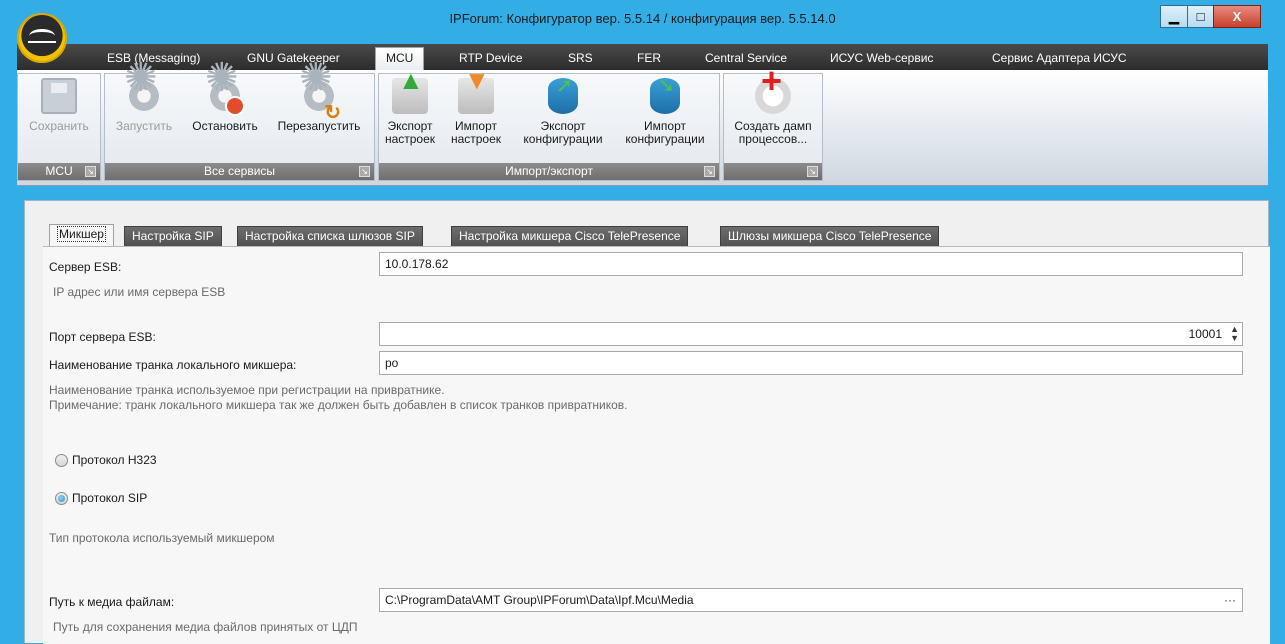 The width and height of the screenshot is (1285, 644). Describe the element at coordinates (1059, 59) in the screenshot. I see `tab-isus-adapter-service: Сервис Адаптера ИСУС` at that location.